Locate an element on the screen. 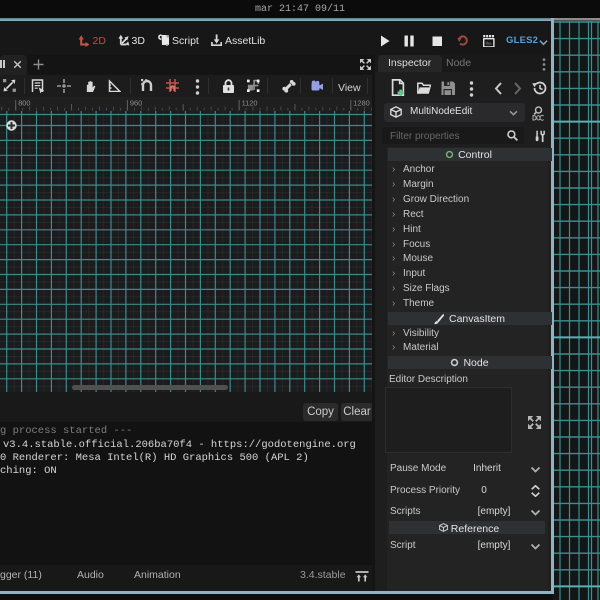 Image resolution: width=600 pixels, height=600 pixels. svg-text: 960 is located at coordinates (136, 103).